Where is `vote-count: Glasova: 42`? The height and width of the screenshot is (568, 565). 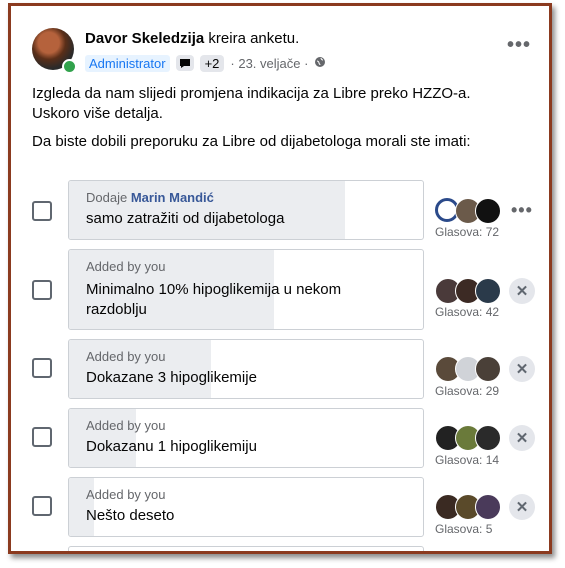 vote-count: Glasova: 42 is located at coordinates (467, 312).